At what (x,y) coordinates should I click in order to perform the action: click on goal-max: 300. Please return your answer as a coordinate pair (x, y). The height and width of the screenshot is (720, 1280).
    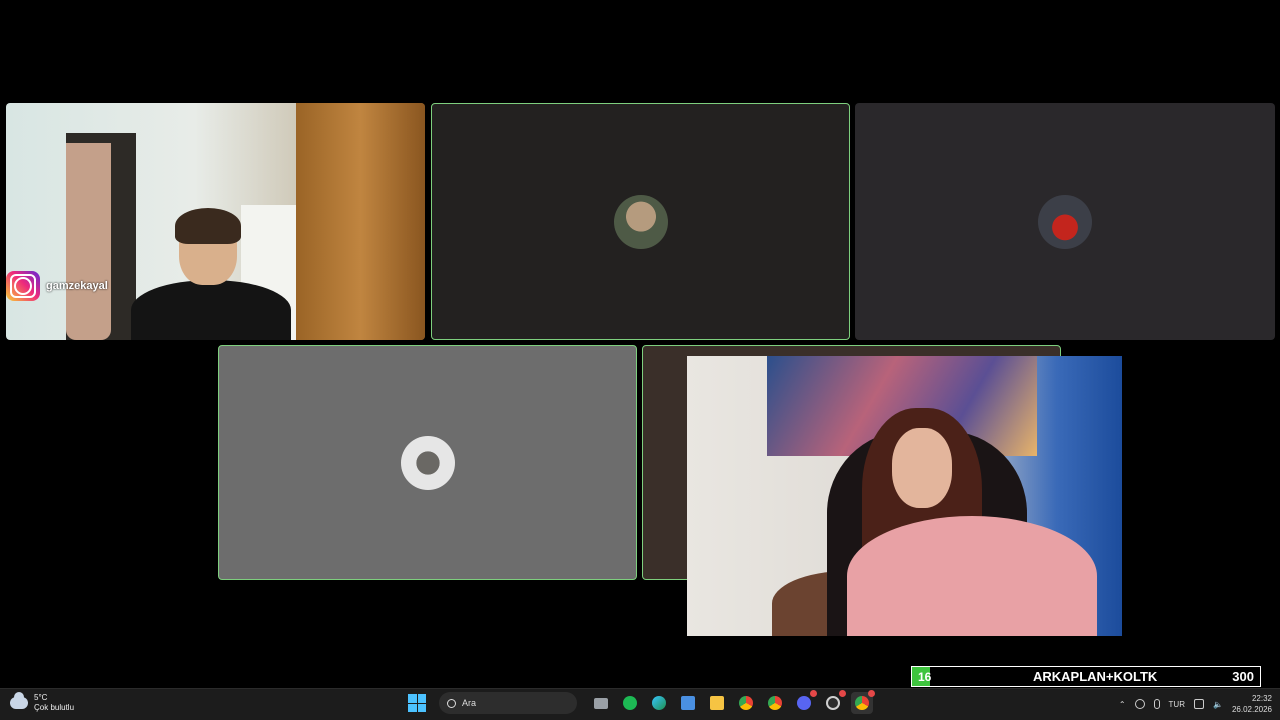
    Looking at the image, I should click on (1243, 676).